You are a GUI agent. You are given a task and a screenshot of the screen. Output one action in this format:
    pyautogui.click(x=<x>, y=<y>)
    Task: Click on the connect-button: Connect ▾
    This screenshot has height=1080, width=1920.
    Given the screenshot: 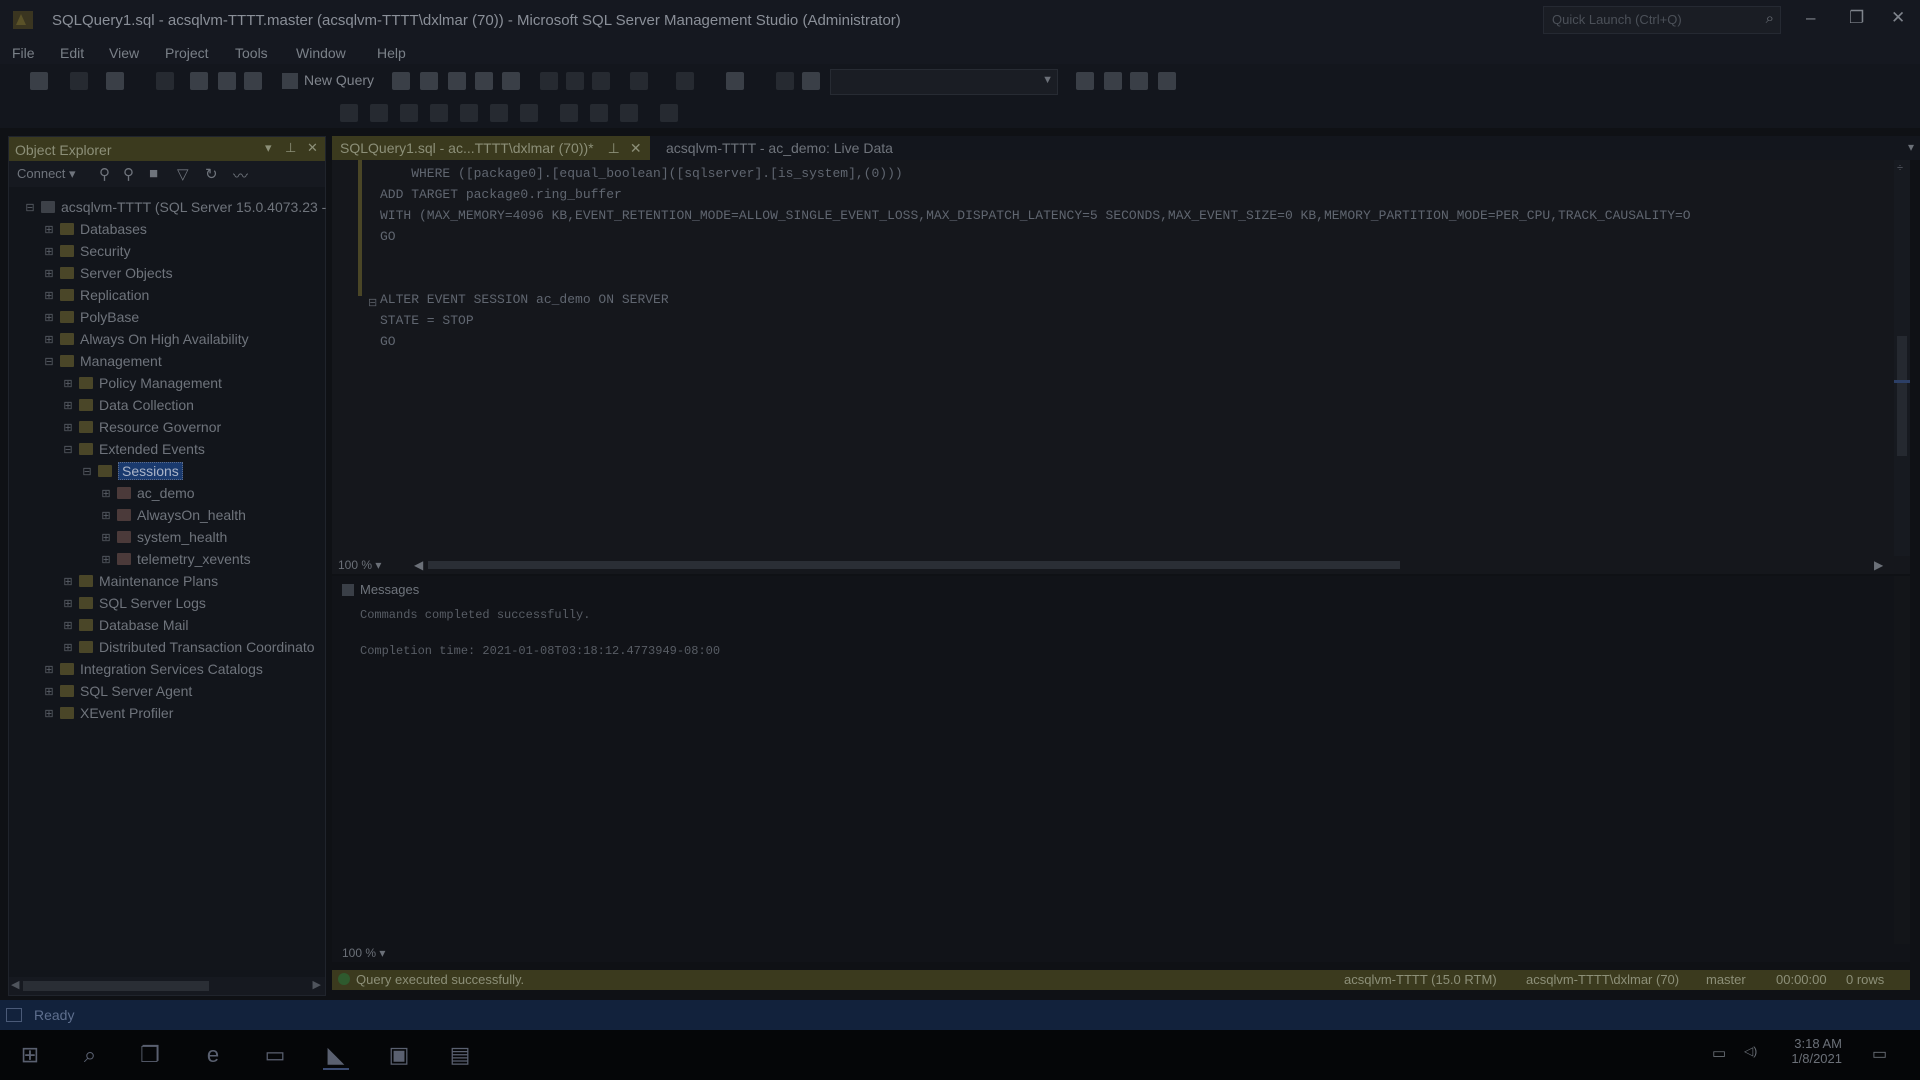 What is the action you would take?
    pyautogui.click(x=46, y=174)
    